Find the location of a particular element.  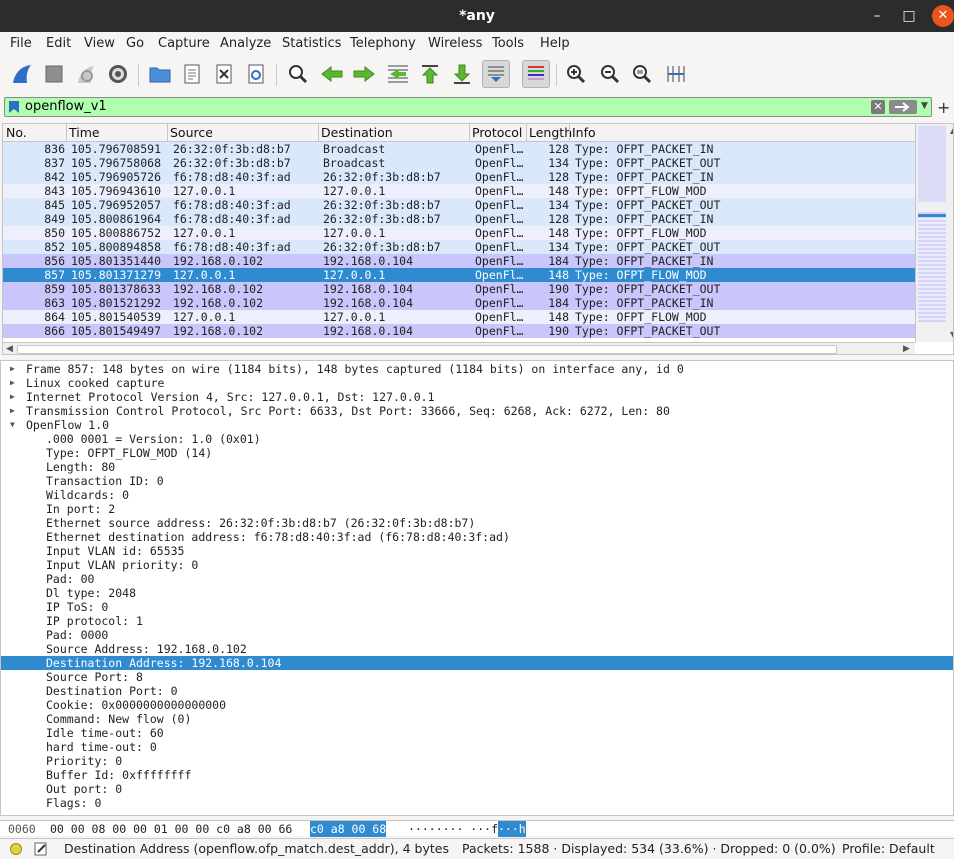

menu-help: Help is located at coordinates (555, 43).